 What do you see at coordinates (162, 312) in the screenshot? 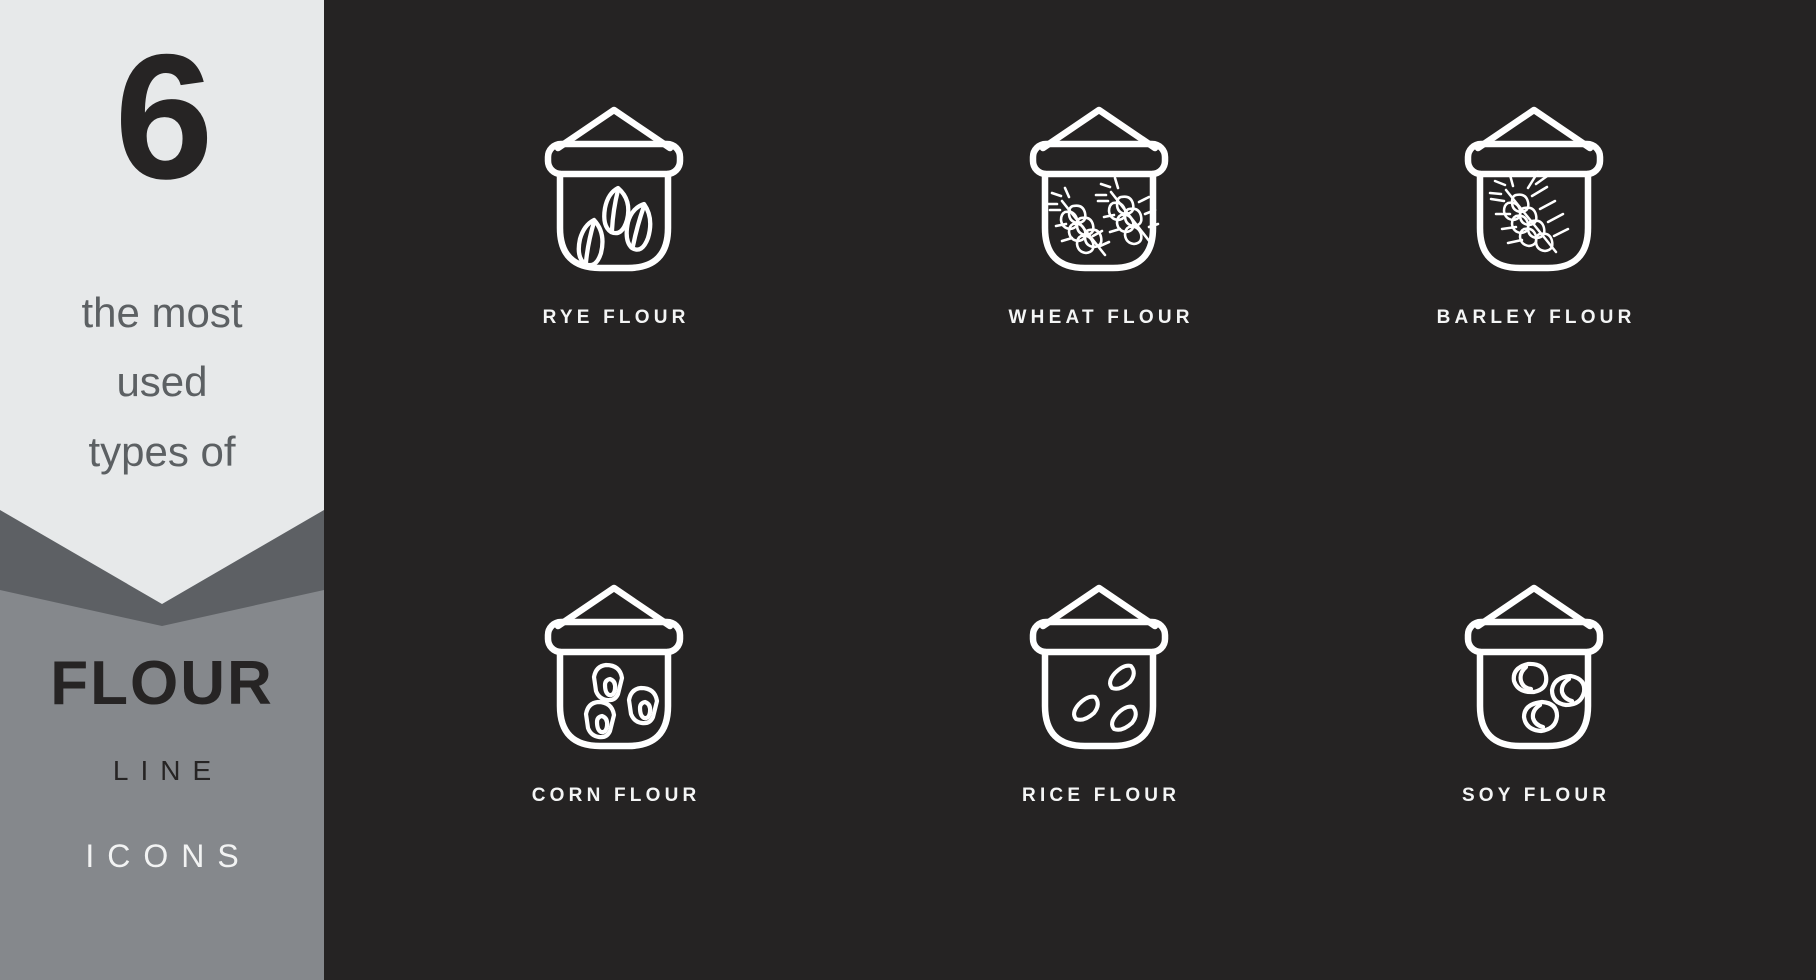
I see `panel-subtitle-line-1: the most` at bounding box center [162, 312].